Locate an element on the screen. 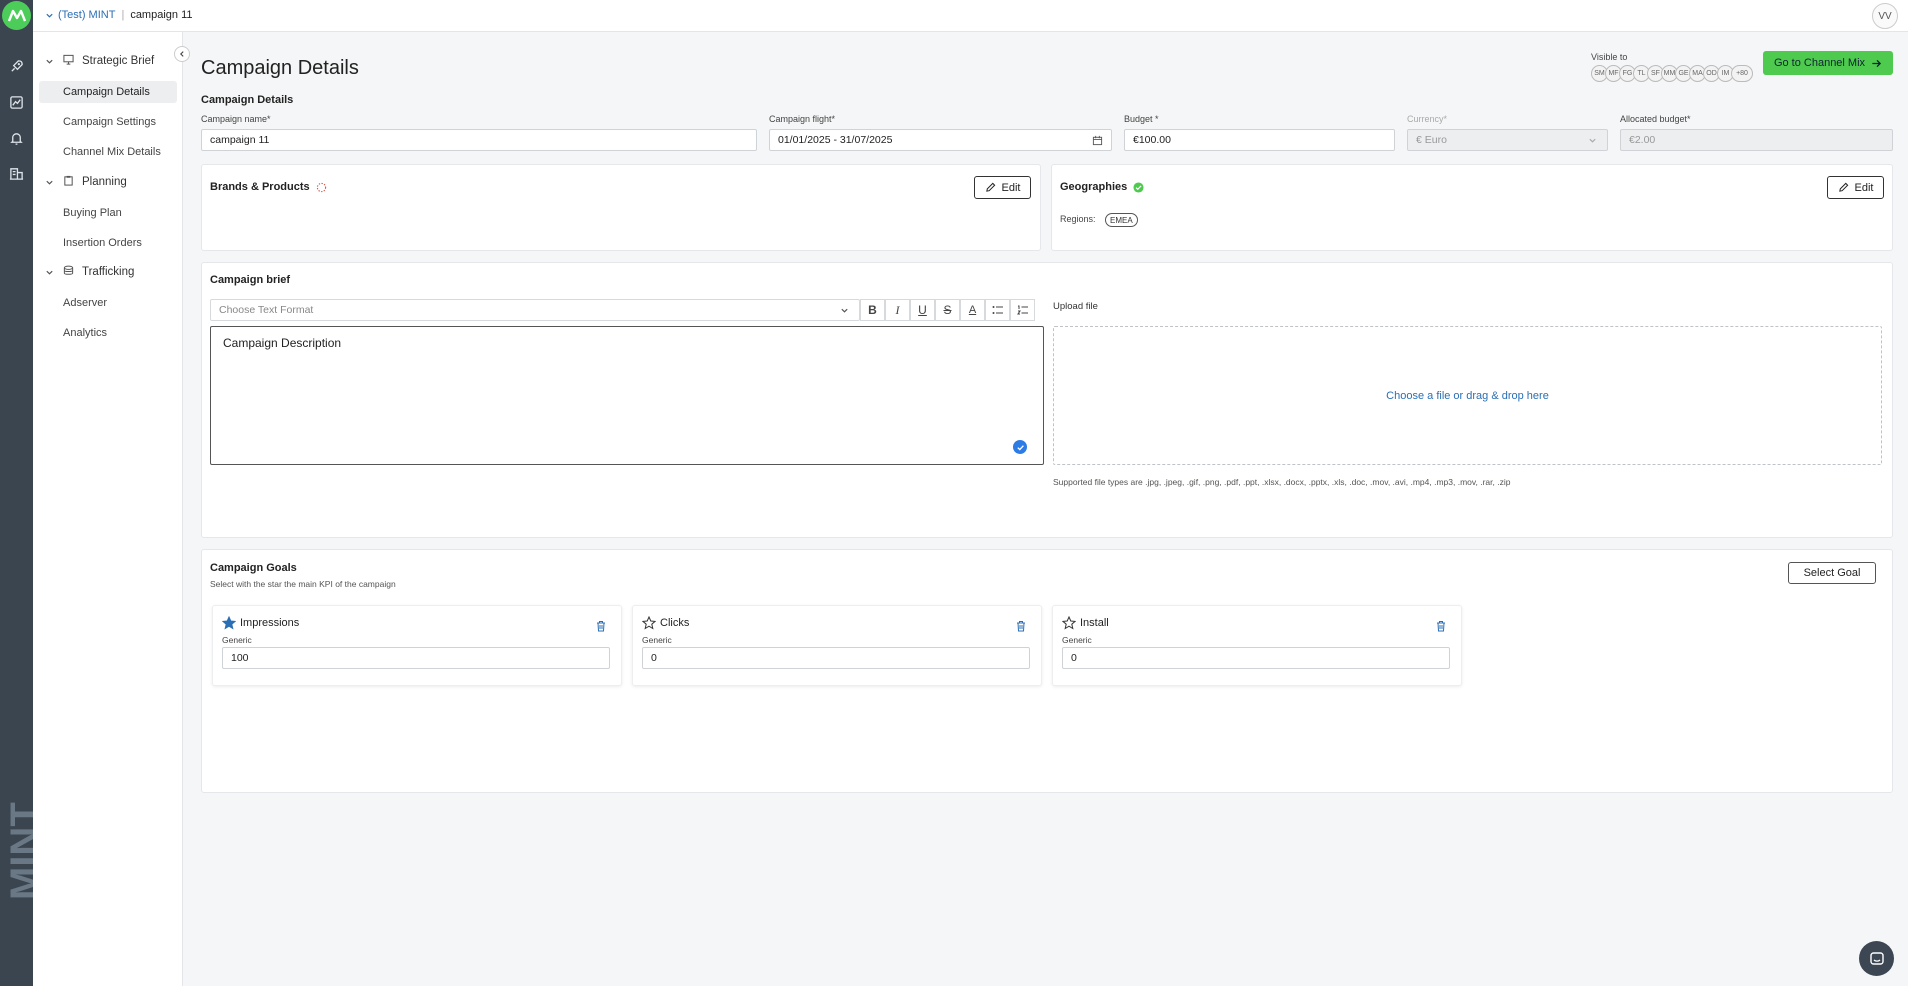  sidebar-item-buying-plan: Buying Plan is located at coordinates (108, 213).